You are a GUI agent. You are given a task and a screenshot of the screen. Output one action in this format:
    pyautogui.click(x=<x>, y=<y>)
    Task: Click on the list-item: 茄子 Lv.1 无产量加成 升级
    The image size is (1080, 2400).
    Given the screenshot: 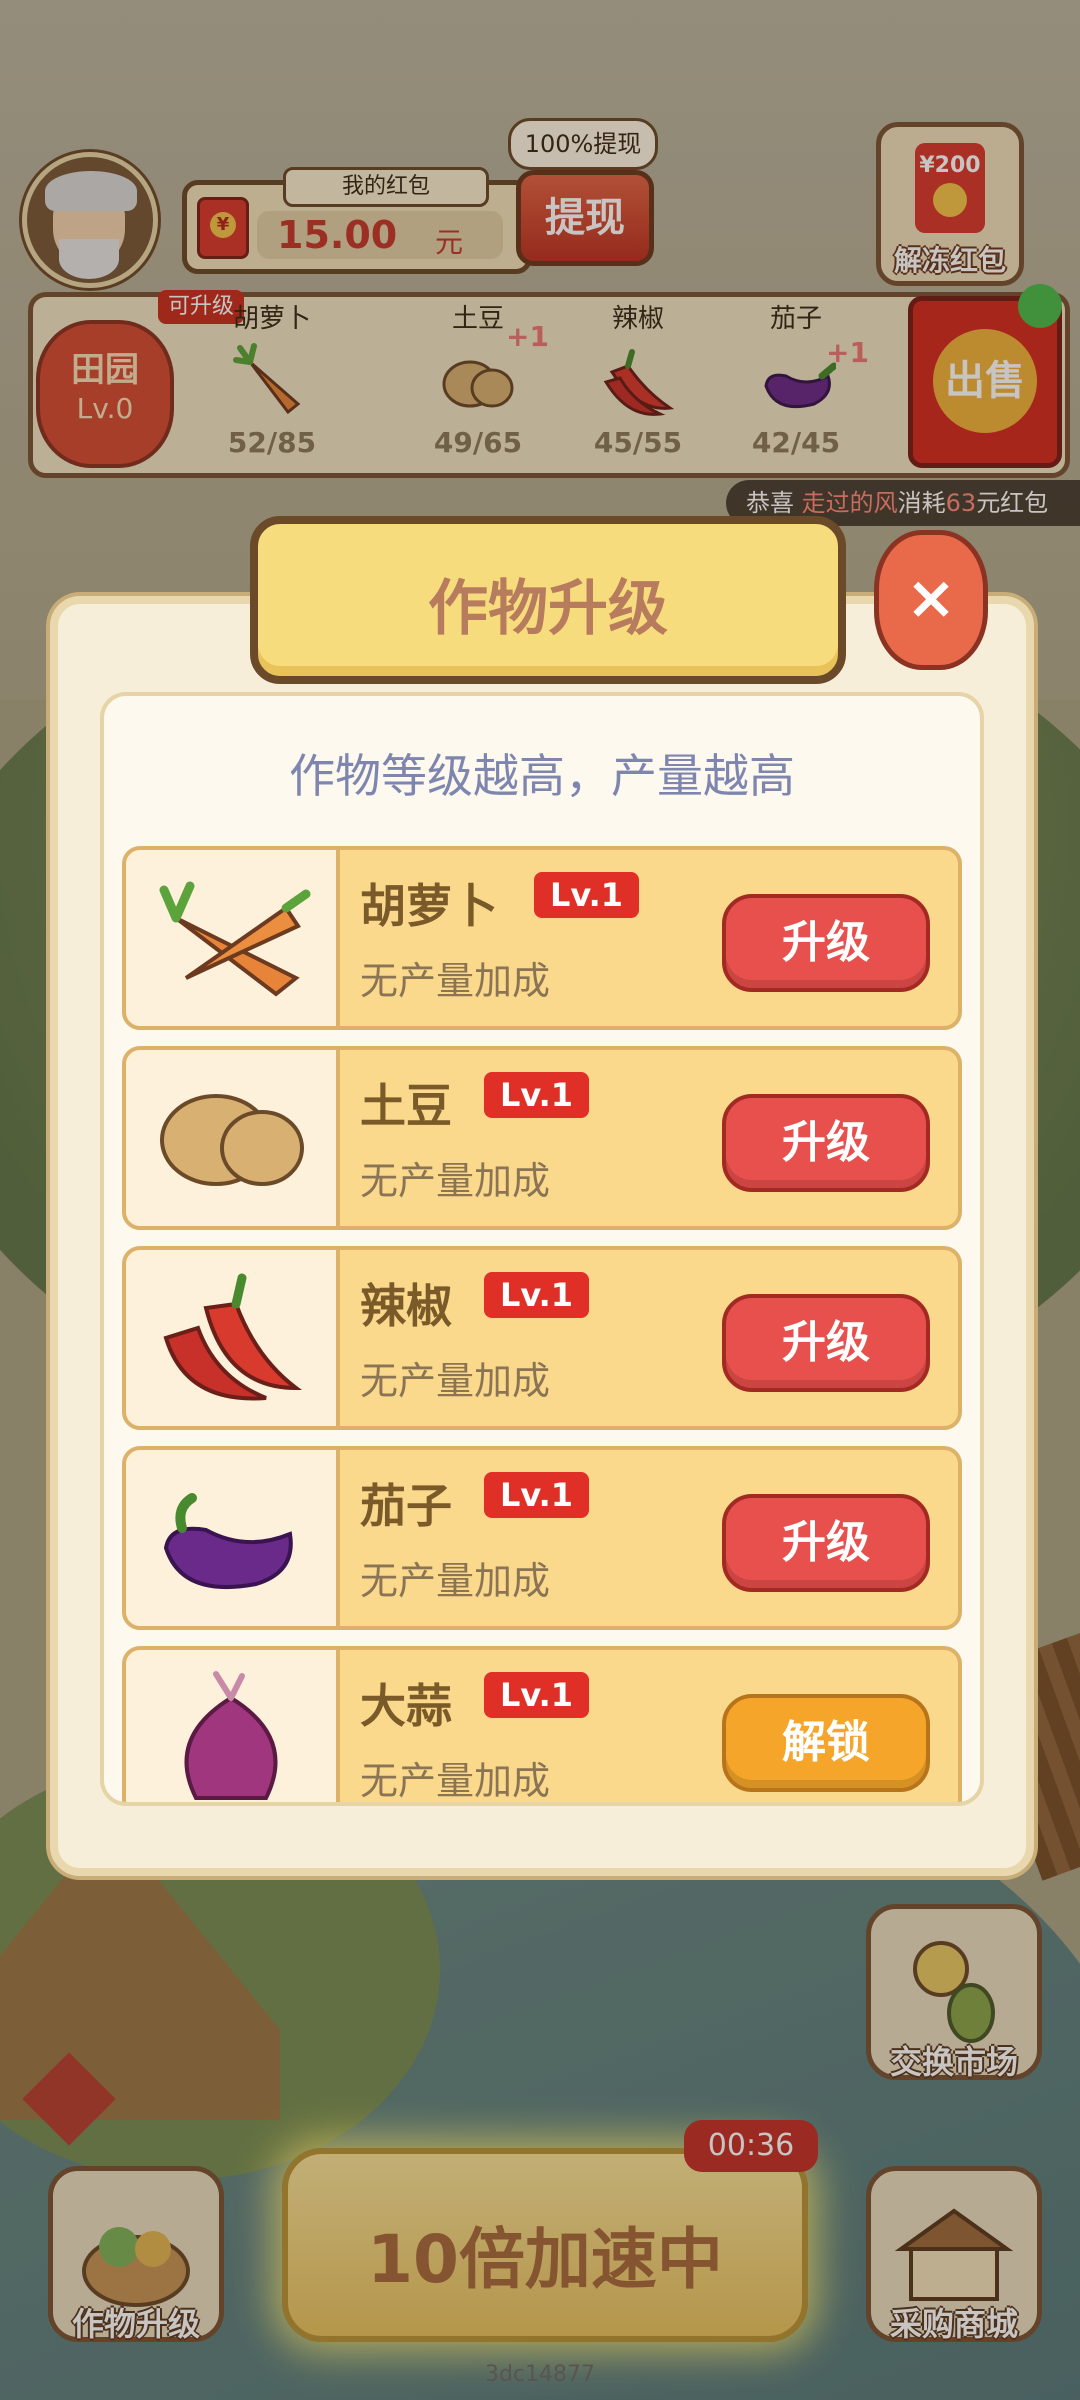 What is the action you would take?
    pyautogui.click(x=542, y=1538)
    